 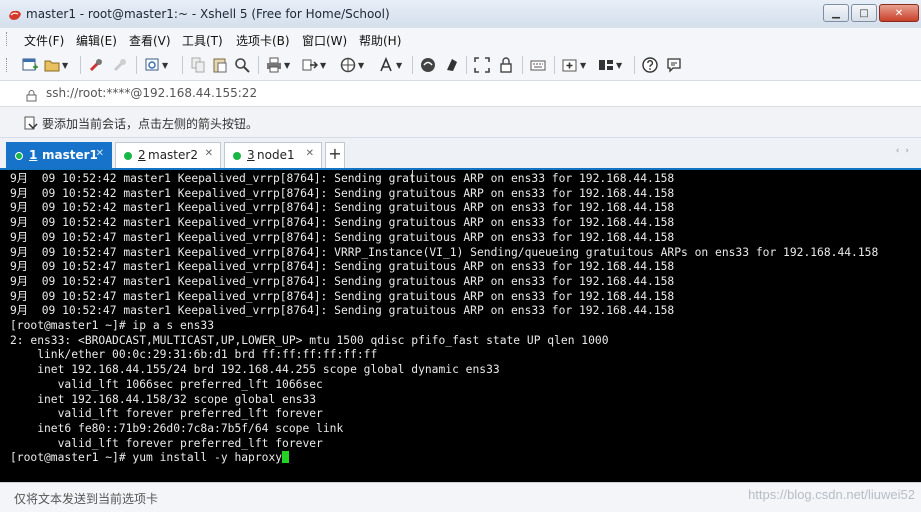 What do you see at coordinates (460, 154) in the screenshot?
I see `session-tab-bar: 1 master1 ✕ 2 master2 ✕ 3 node1 ✕ + ‹›` at bounding box center [460, 154].